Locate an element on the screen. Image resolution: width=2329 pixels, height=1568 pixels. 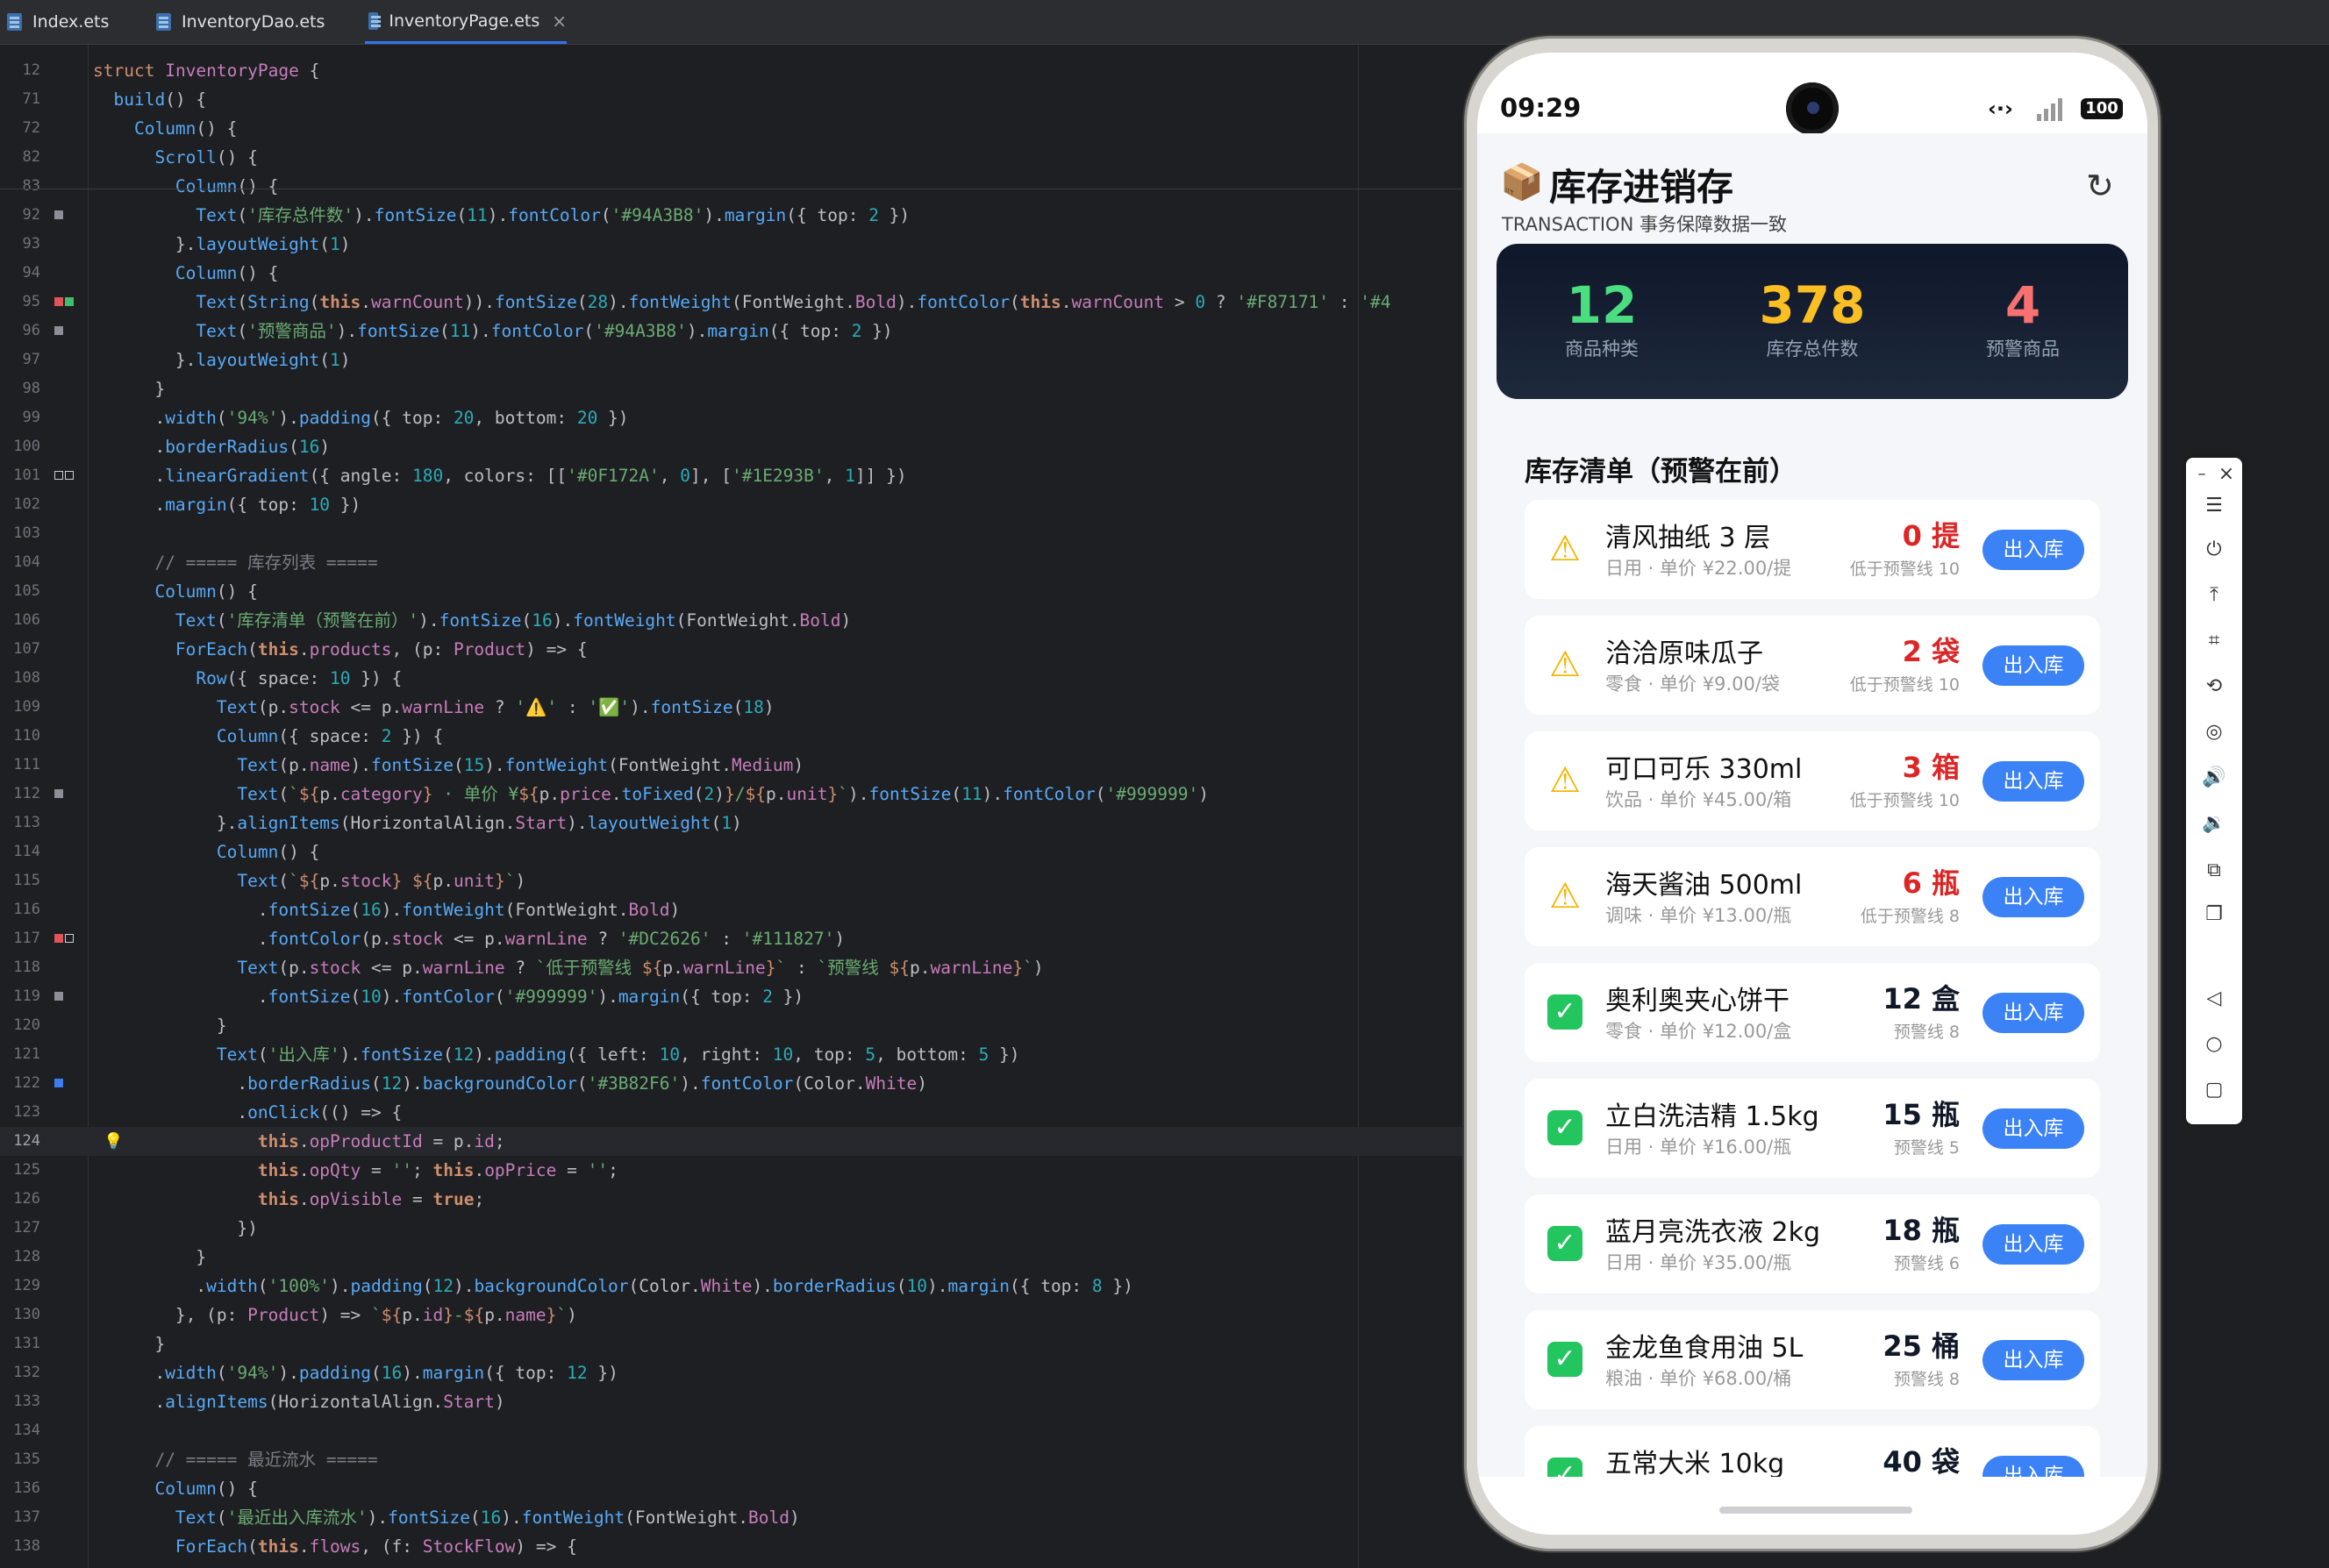
tab-index-ets: Index.ets is located at coordinates (56, 22).